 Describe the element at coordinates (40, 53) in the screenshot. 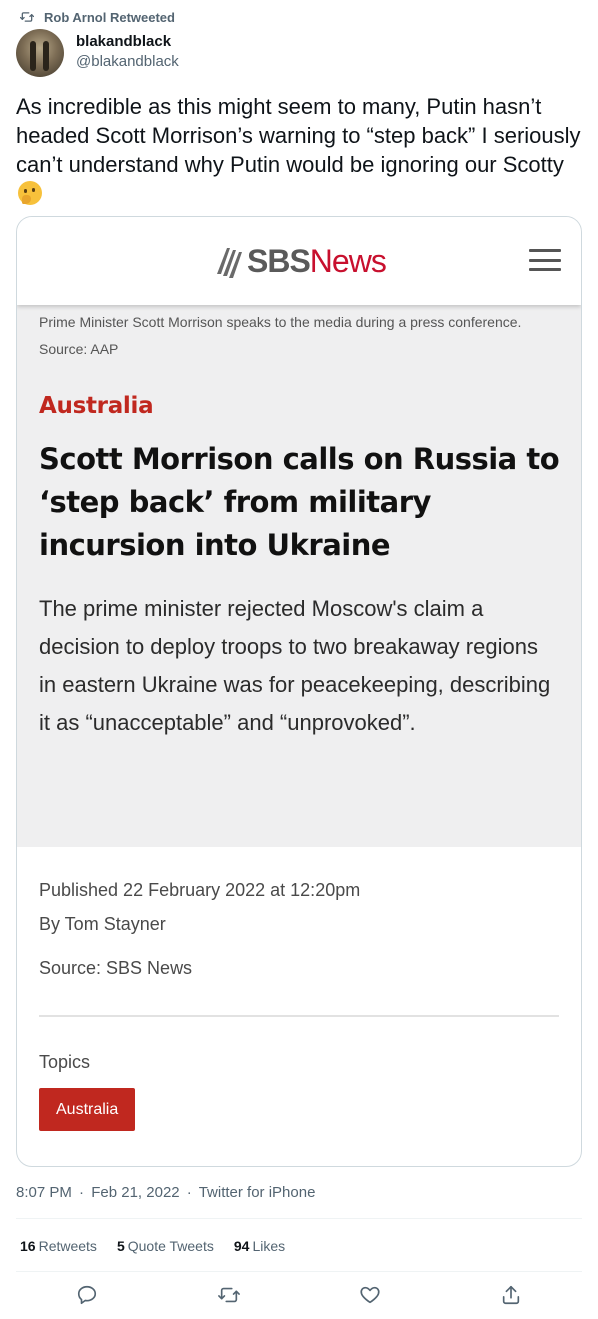

I see `avatar` at that location.